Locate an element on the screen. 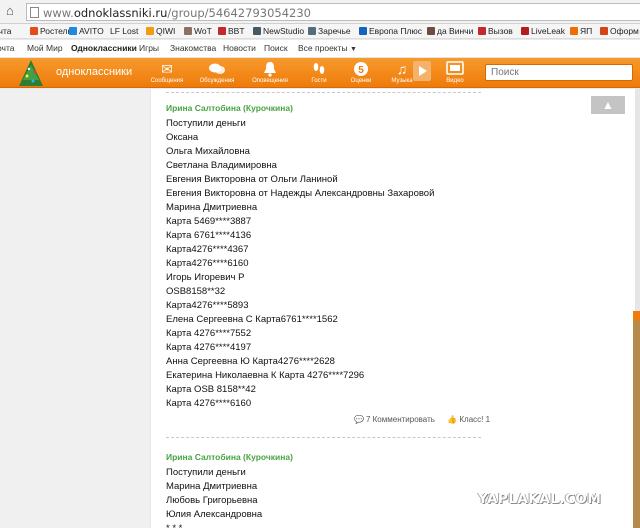 Image resolution: width=640 pixels, height=528 pixels. nav-ratings-button: 5 Оценки is located at coordinates (361, 73).